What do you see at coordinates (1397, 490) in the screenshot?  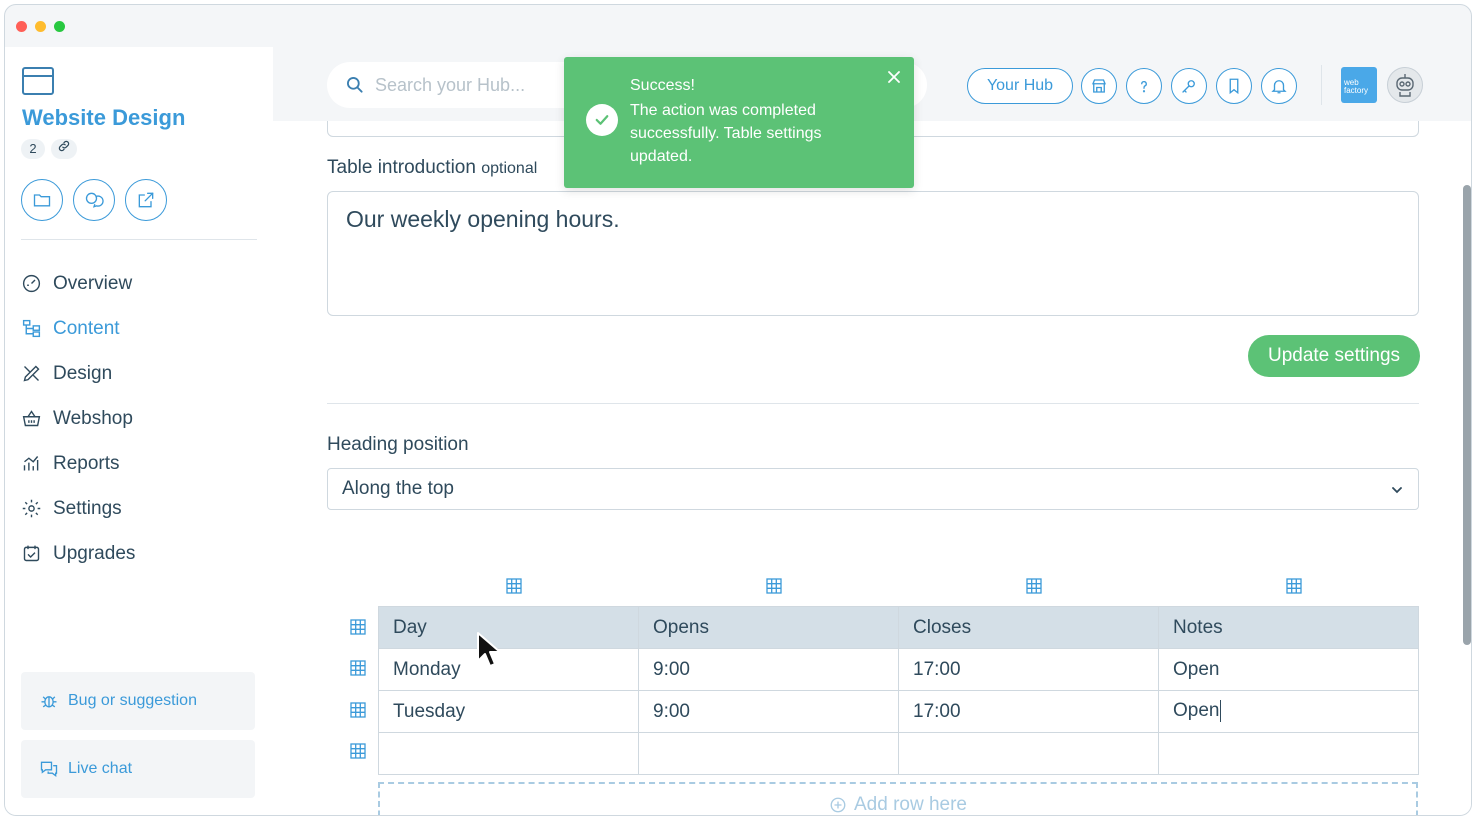 I see `chevron-down-icon` at bounding box center [1397, 490].